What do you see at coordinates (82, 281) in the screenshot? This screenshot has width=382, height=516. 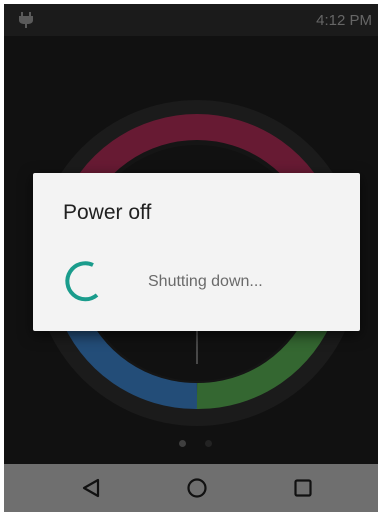 I see `progress-spinner-icon` at bounding box center [82, 281].